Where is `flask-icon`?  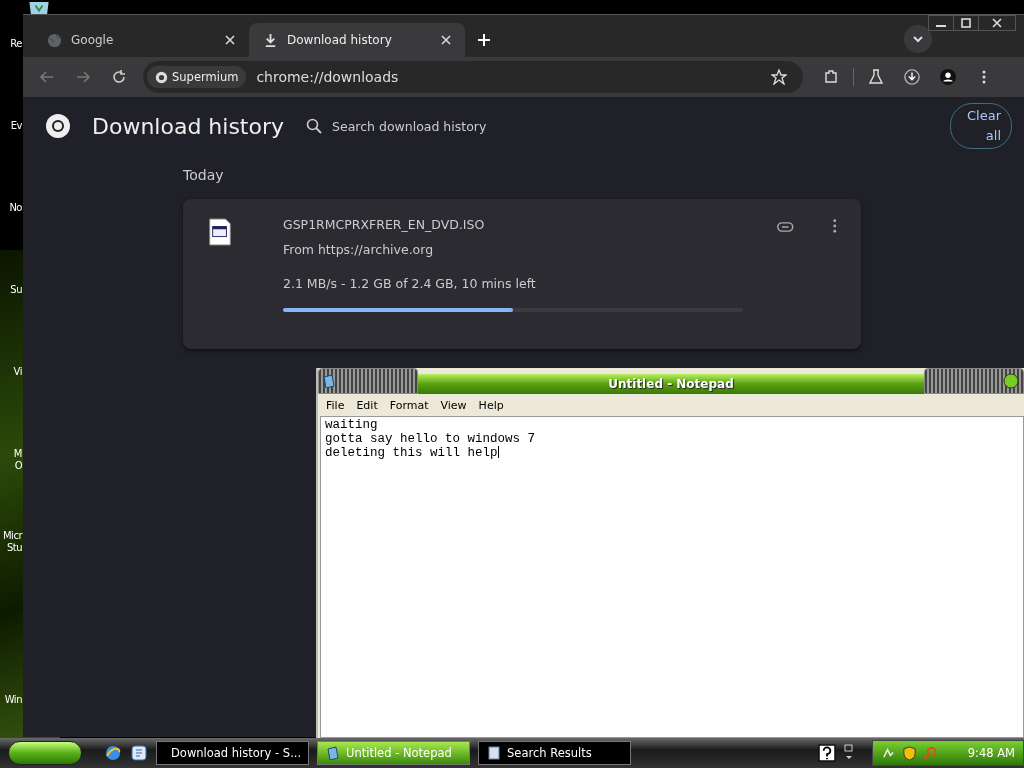 flask-icon is located at coordinates (876, 77).